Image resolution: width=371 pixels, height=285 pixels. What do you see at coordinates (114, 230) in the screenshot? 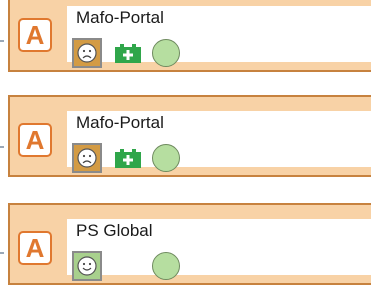
I see `app-title: PS Global` at bounding box center [114, 230].